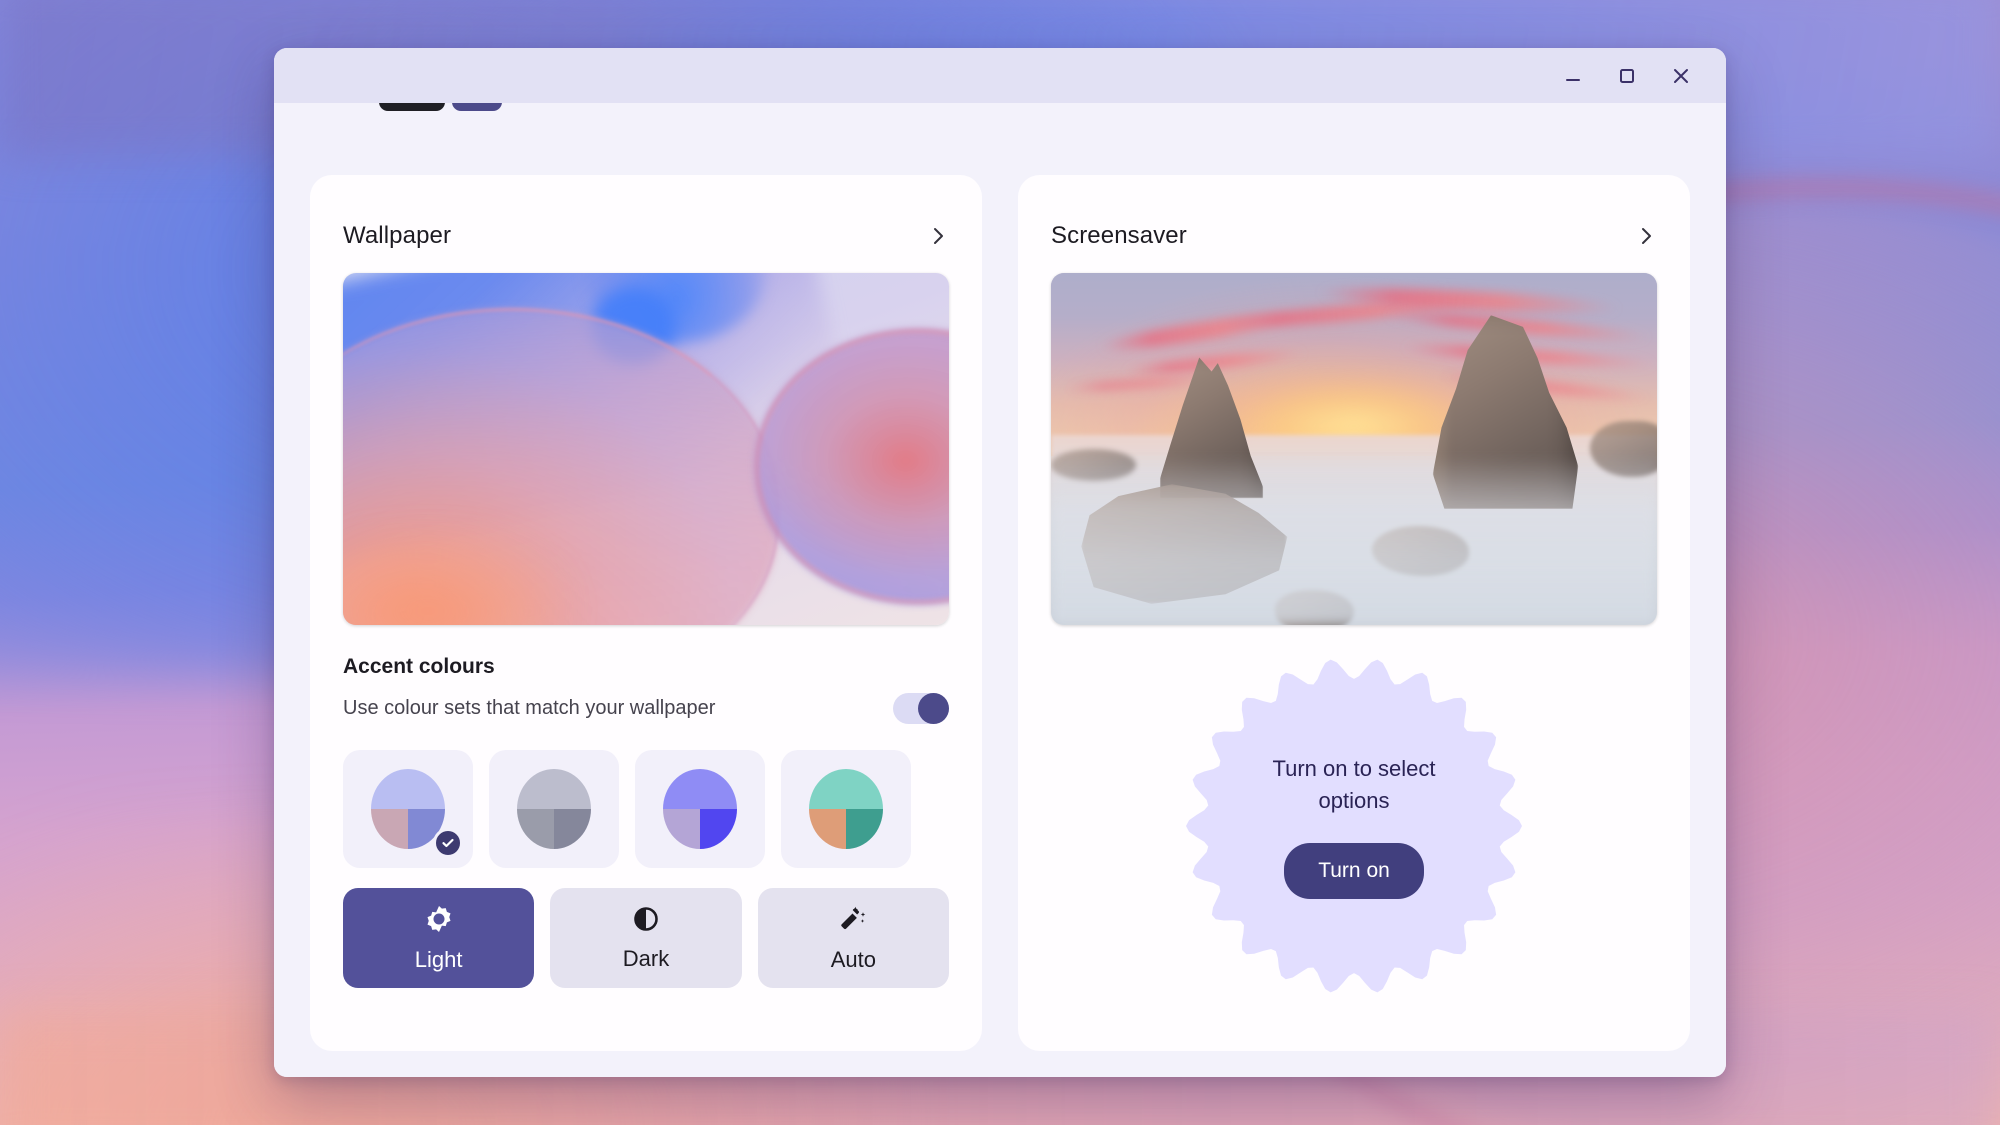  What do you see at coordinates (438, 959) in the screenshot?
I see `theme-mode-light-label: Light` at bounding box center [438, 959].